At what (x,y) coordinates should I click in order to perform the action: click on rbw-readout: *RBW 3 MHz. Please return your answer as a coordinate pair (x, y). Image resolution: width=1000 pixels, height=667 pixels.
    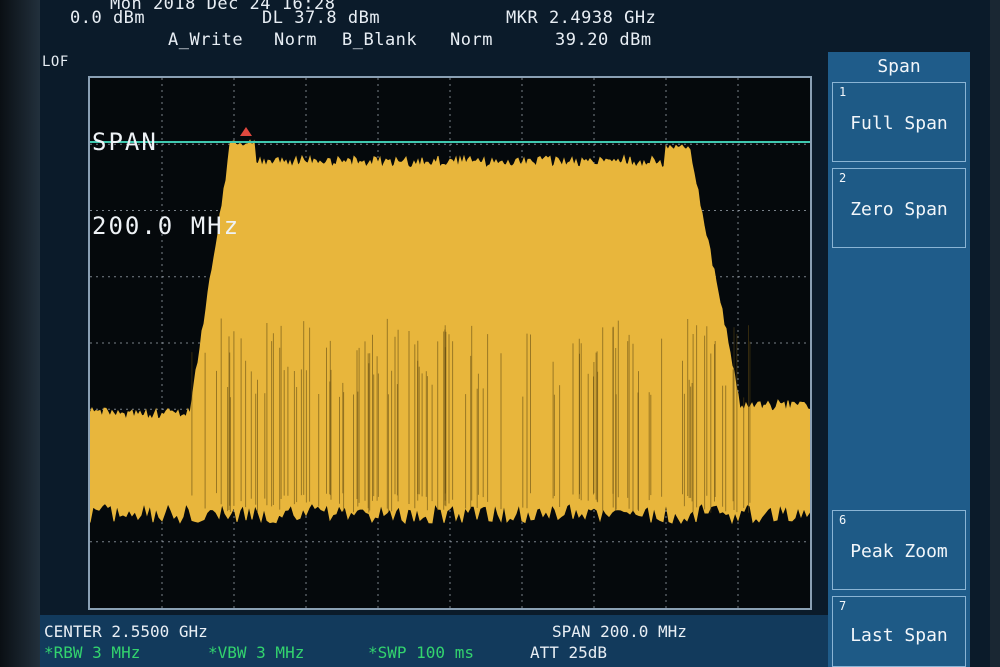
    Looking at the image, I should click on (92, 652).